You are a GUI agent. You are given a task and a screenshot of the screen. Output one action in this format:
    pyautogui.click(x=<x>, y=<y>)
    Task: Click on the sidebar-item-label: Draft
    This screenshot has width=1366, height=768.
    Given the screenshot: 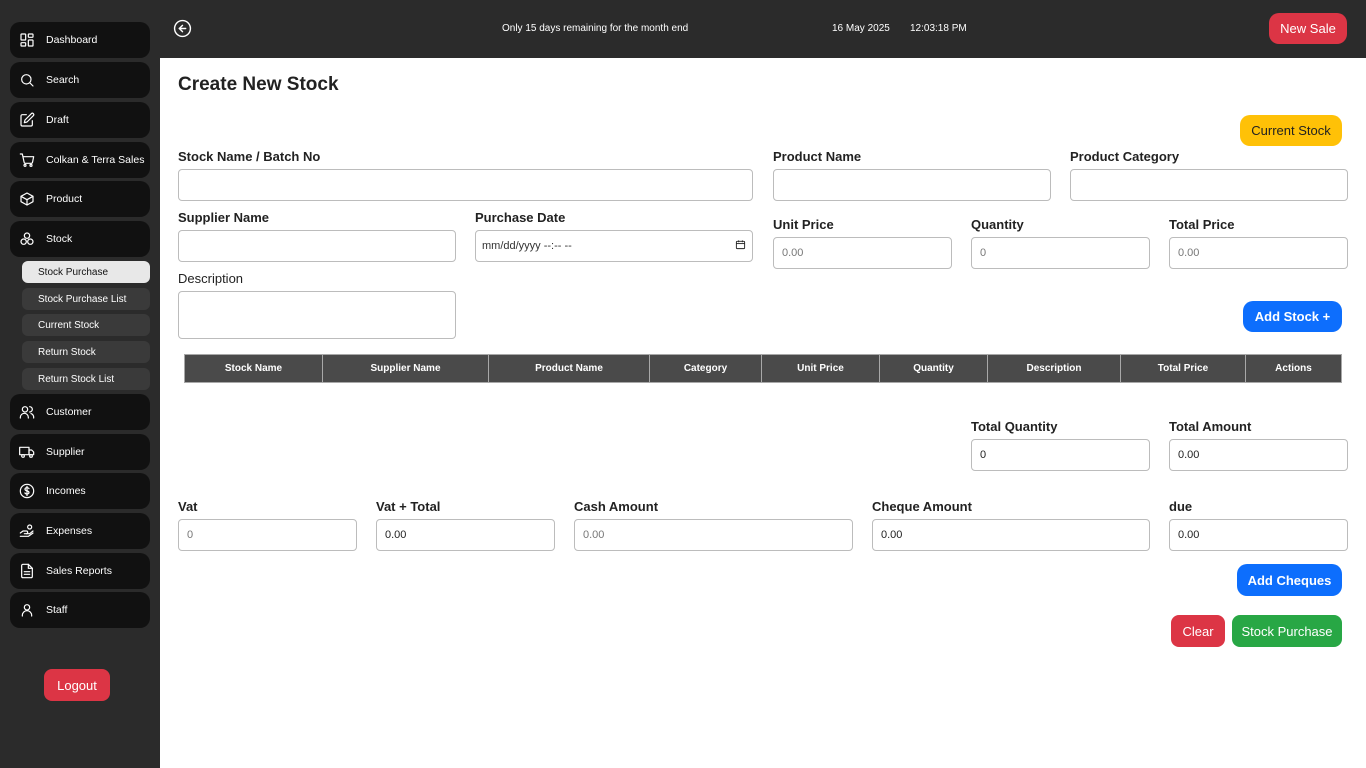 What is the action you would take?
    pyautogui.click(x=57, y=120)
    